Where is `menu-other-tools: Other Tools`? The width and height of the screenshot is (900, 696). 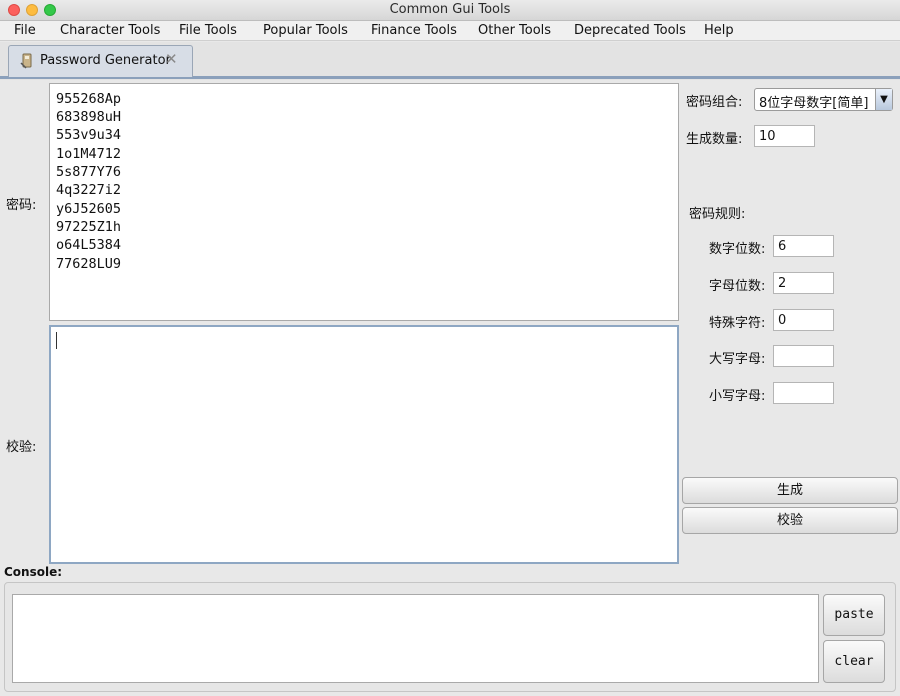 menu-other-tools: Other Tools is located at coordinates (514, 30).